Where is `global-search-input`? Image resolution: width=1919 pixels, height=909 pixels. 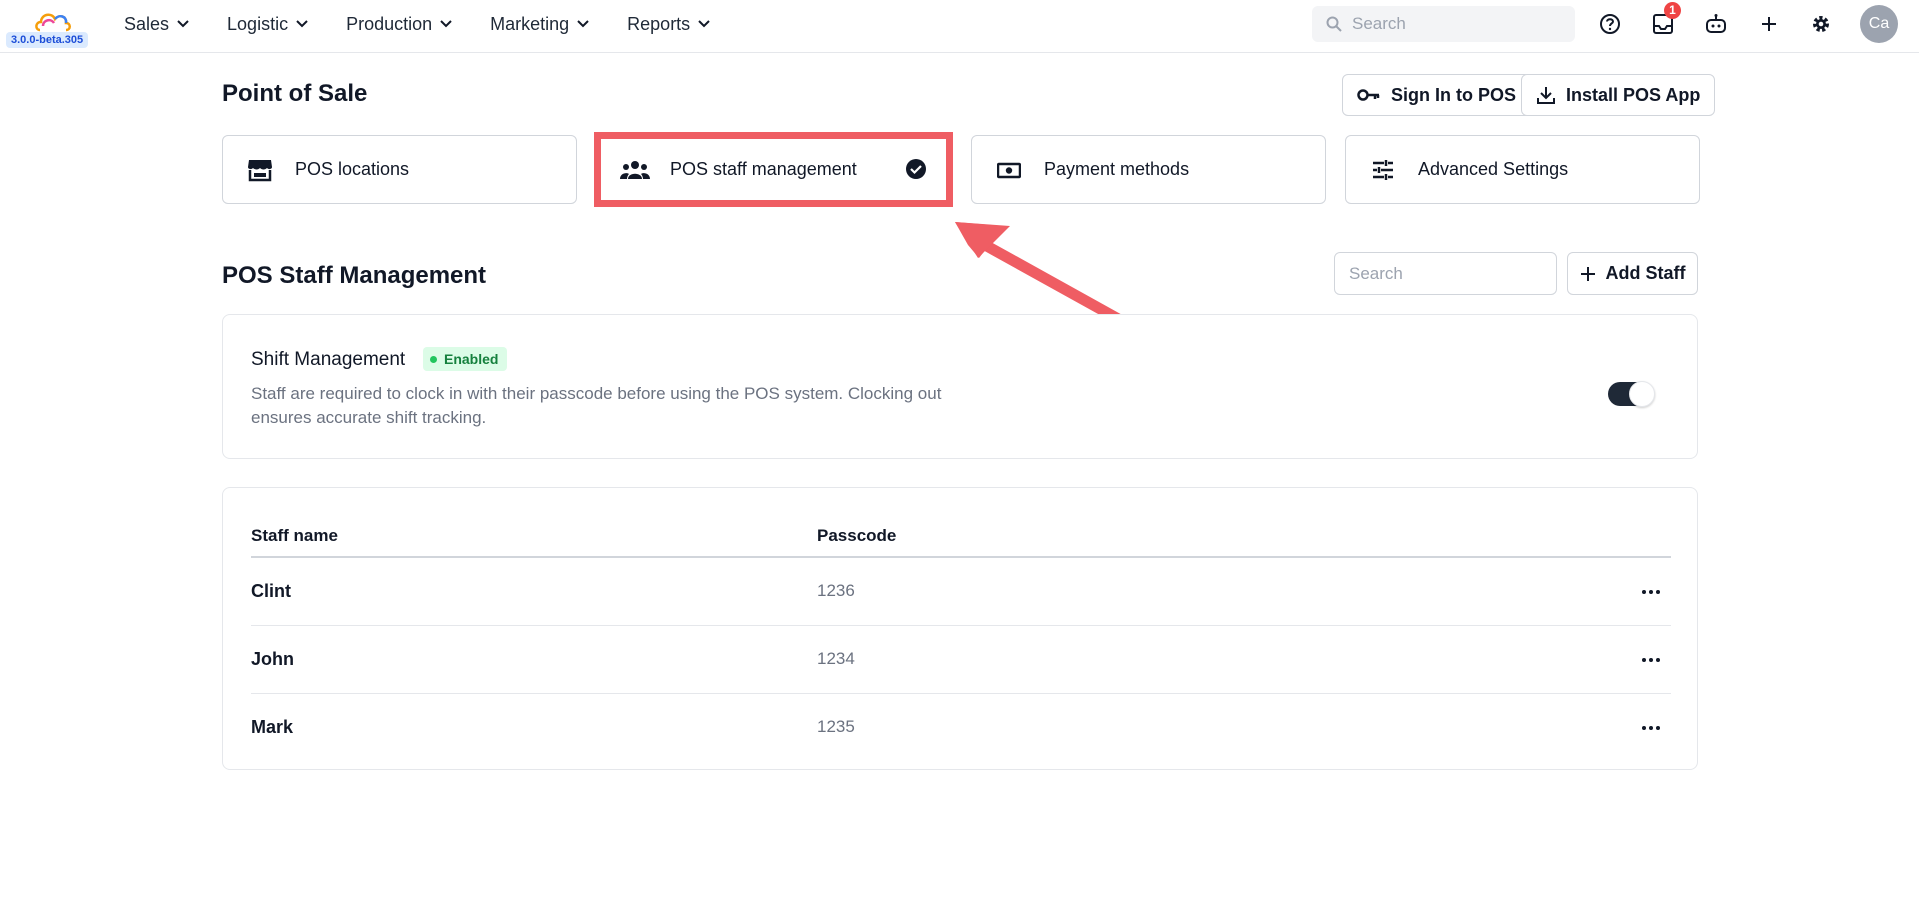
global-search-input is located at coordinates (1452, 24).